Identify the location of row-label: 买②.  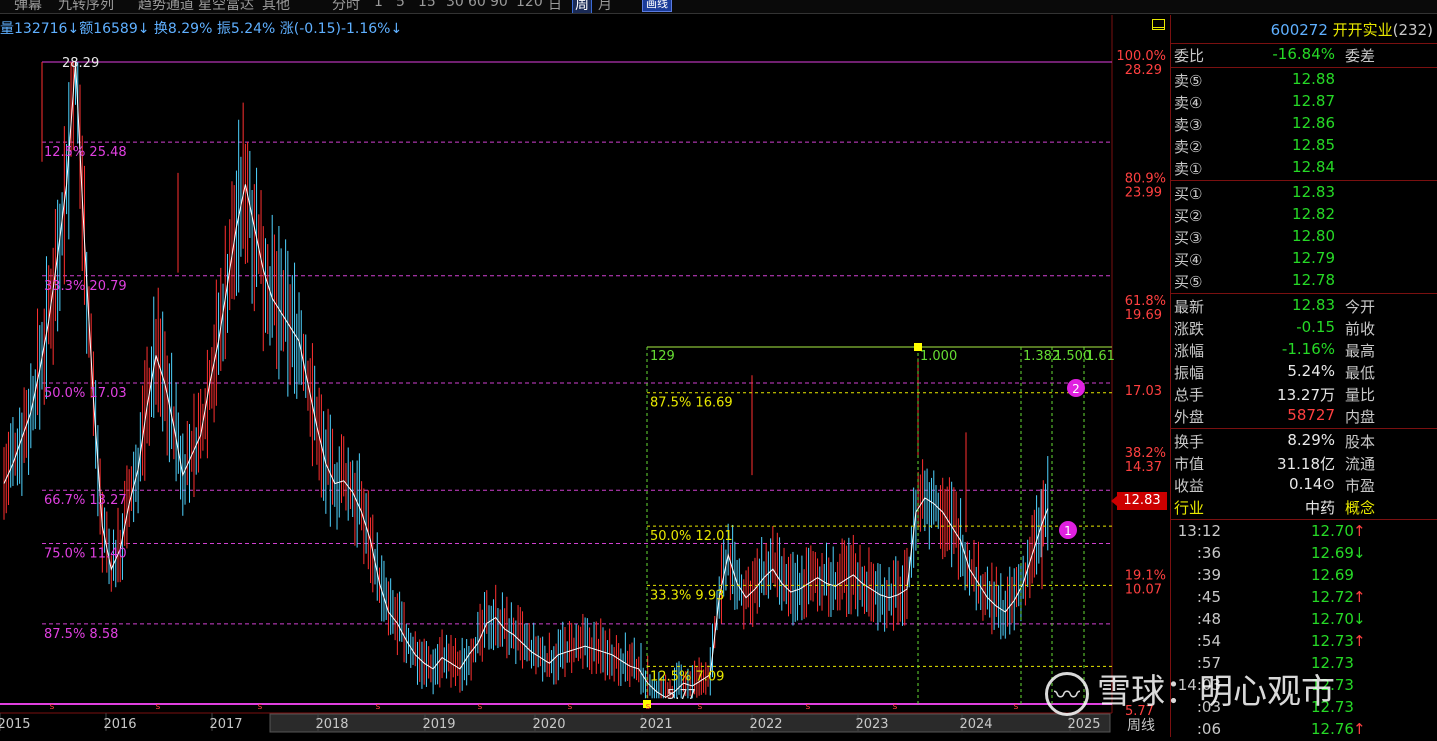
(1188, 216).